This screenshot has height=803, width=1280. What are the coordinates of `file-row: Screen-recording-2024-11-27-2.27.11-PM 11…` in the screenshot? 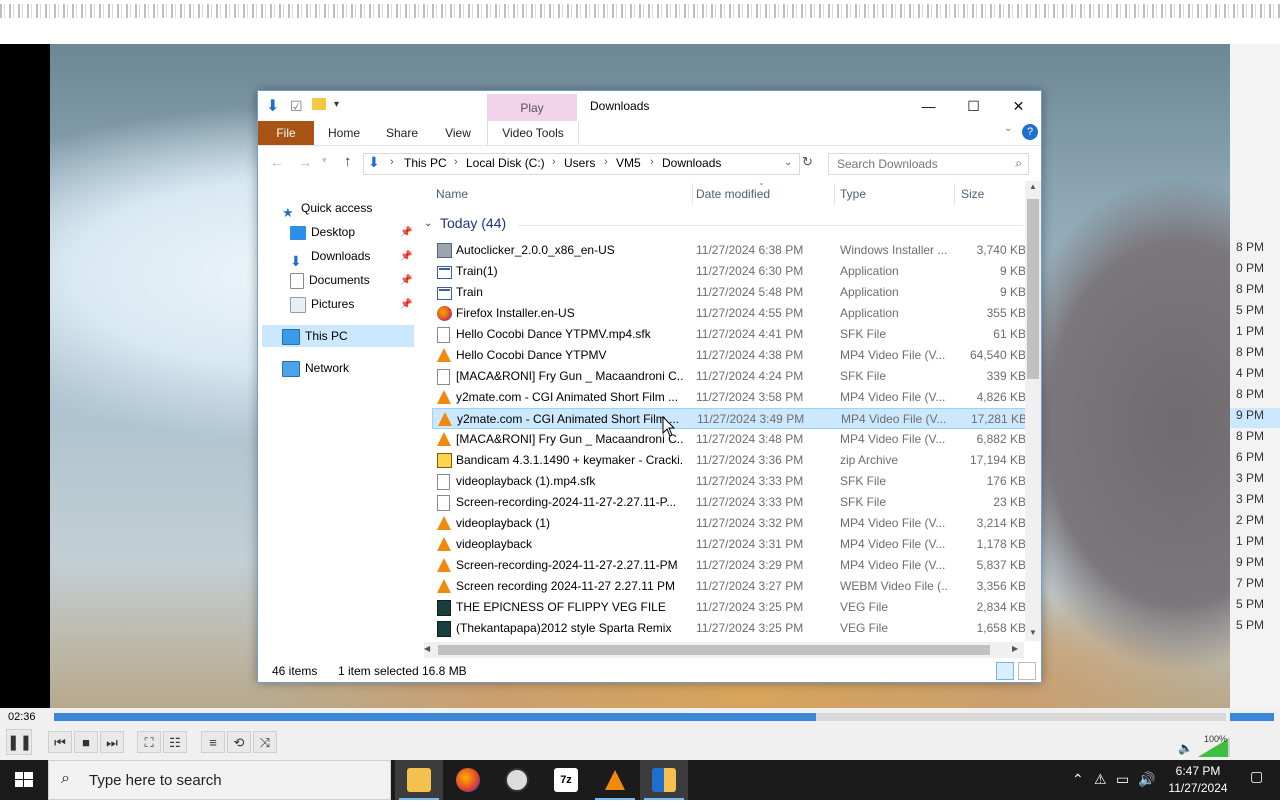 It's located at (729, 565).